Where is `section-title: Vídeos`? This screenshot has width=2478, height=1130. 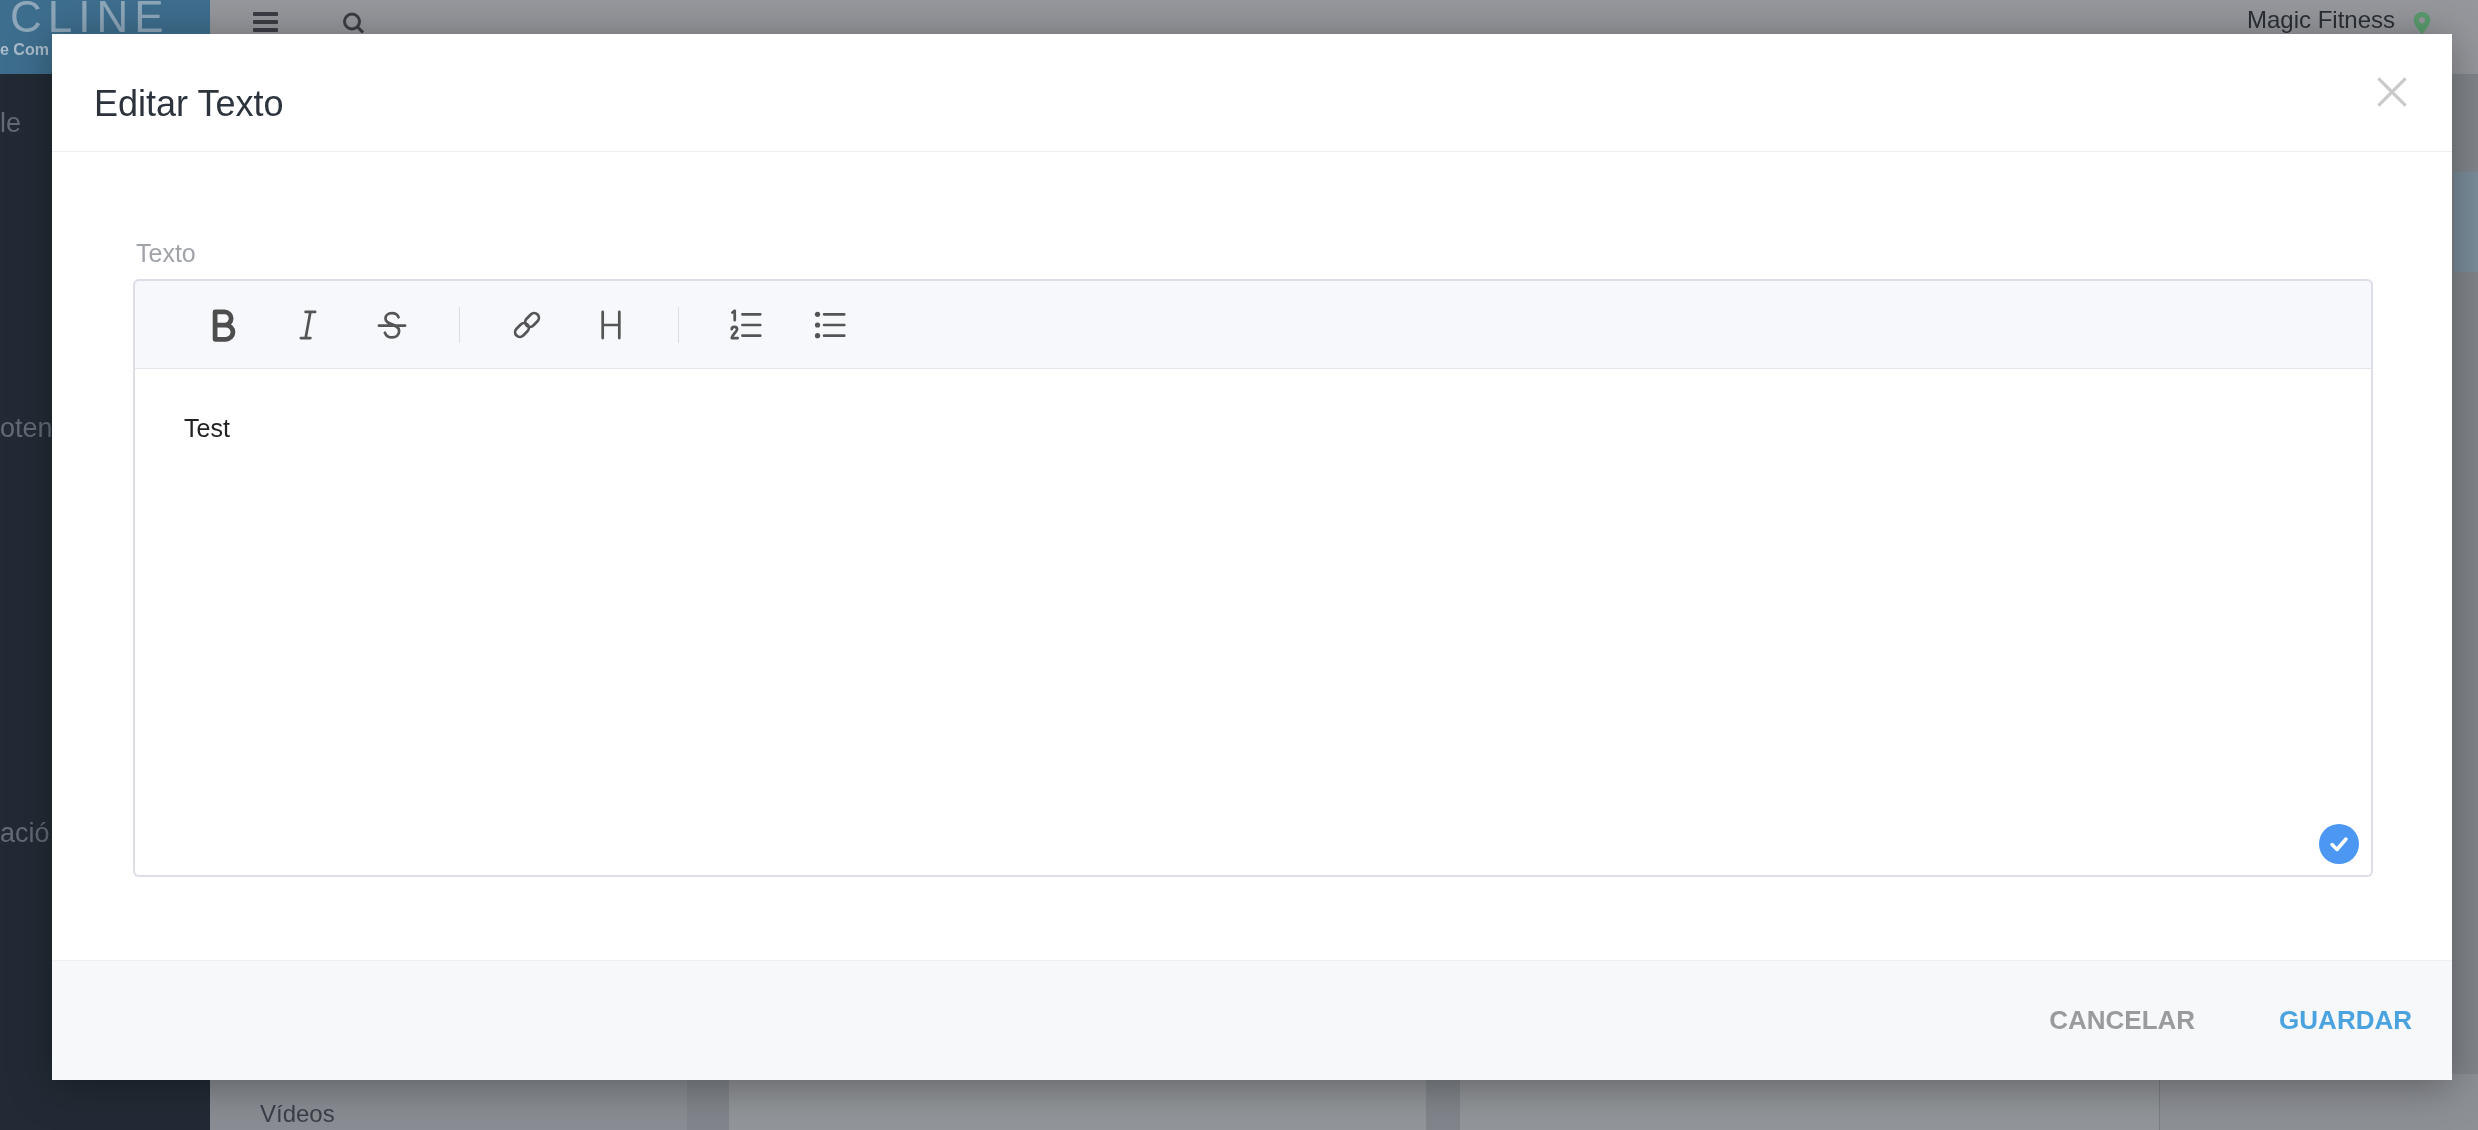
section-title: Vídeos is located at coordinates (297, 1113).